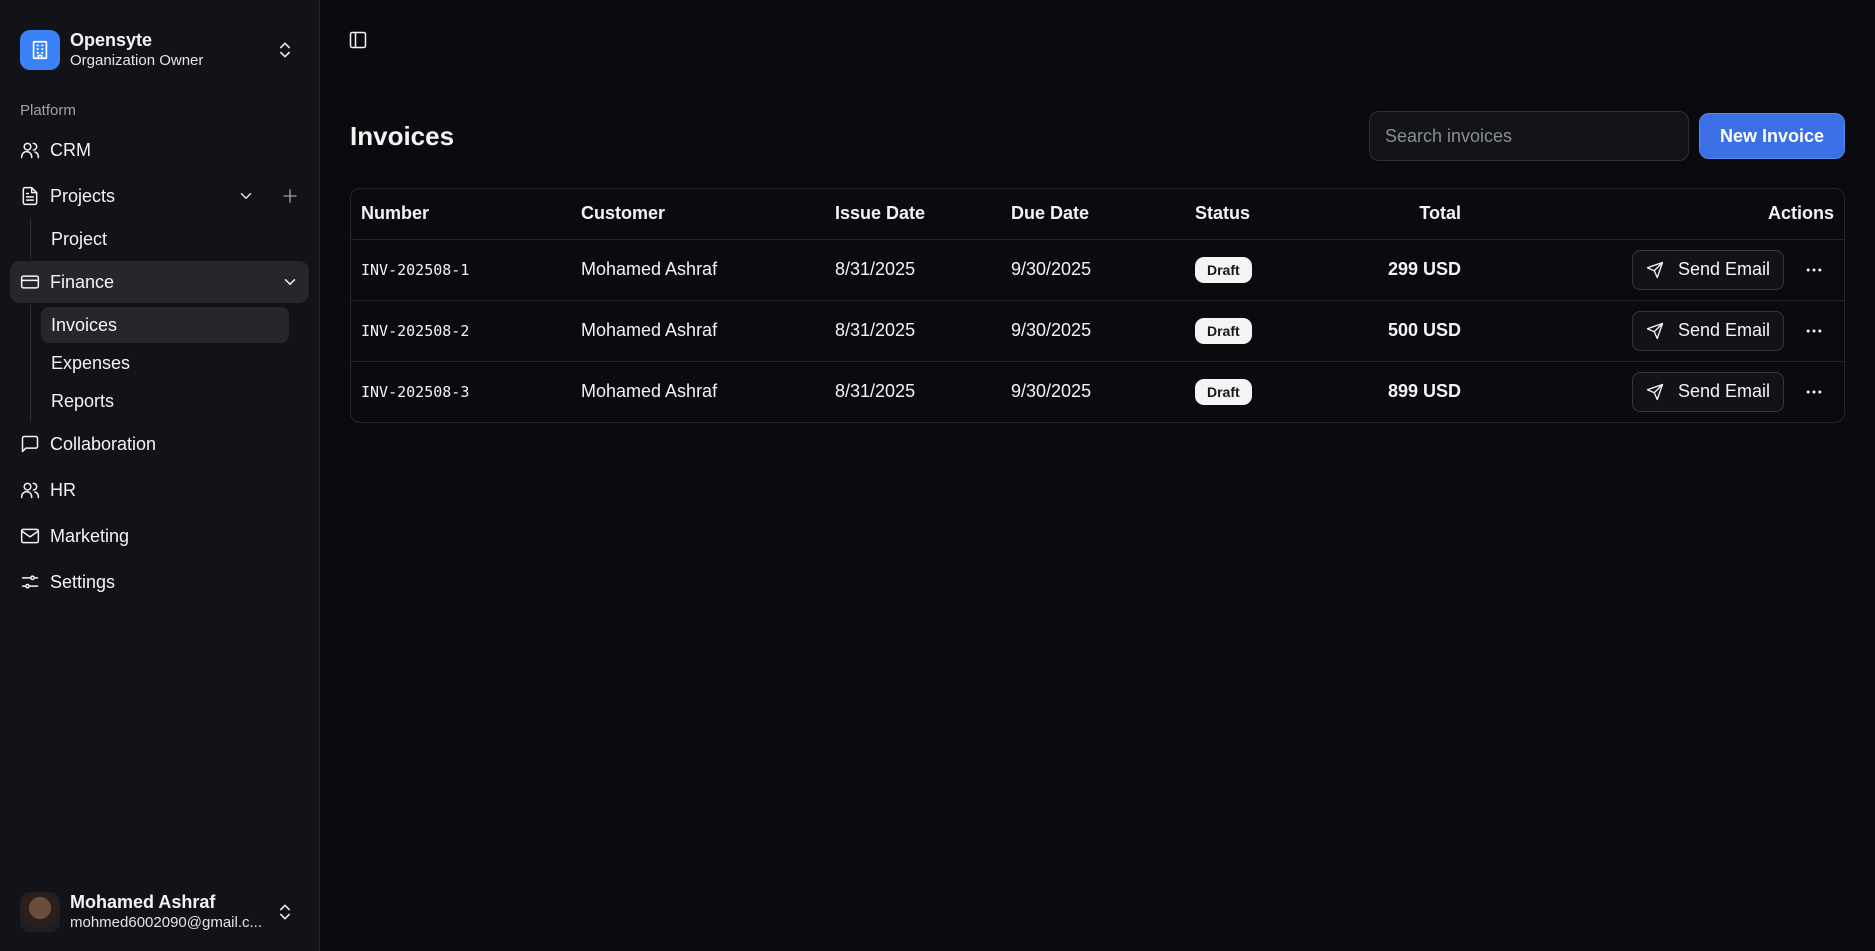  Describe the element at coordinates (30, 196) in the screenshot. I see `file-text-icon` at that location.